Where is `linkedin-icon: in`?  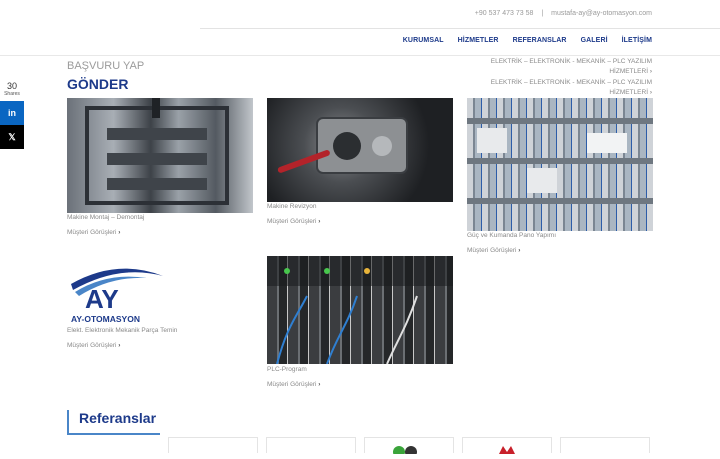
linkedin-icon: in is located at coordinates (12, 113).